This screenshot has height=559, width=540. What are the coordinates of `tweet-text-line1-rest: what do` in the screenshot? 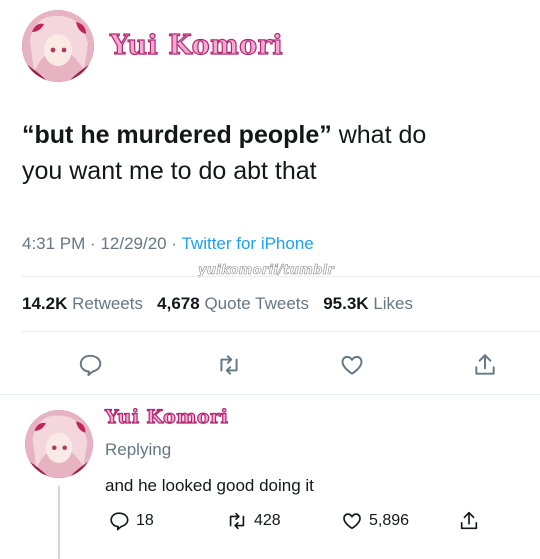 It's located at (379, 135).